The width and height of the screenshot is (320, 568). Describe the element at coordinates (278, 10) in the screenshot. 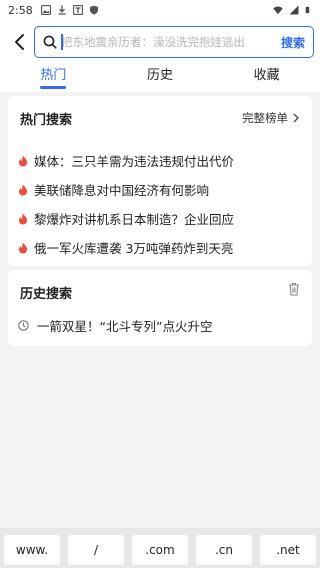

I see `wifi-icon` at that location.